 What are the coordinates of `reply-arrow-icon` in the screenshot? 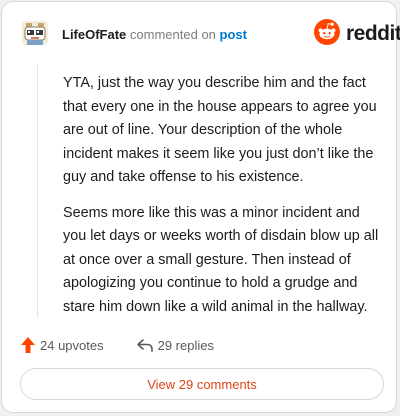 It's located at (145, 345).